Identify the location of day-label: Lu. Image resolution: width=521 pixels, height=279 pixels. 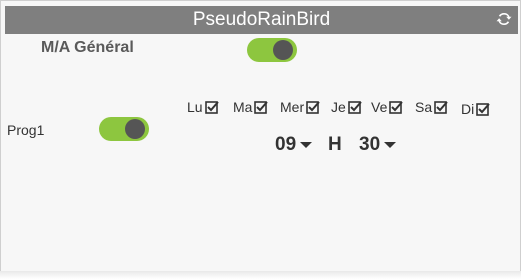
(195, 107).